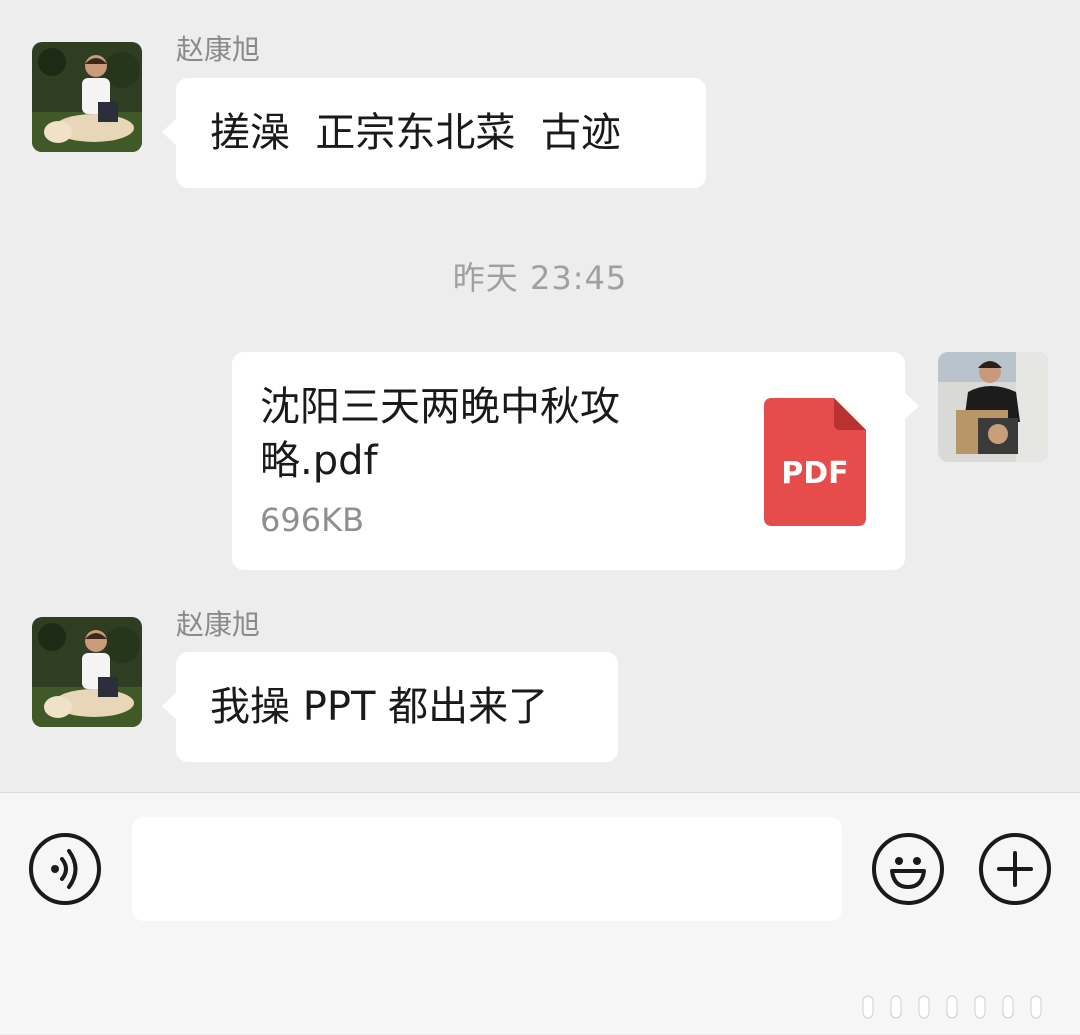  What do you see at coordinates (379, 707) in the screenshot?
I see `message-text: 我操 PPT 都出来了` at bounding box center [379, 707].